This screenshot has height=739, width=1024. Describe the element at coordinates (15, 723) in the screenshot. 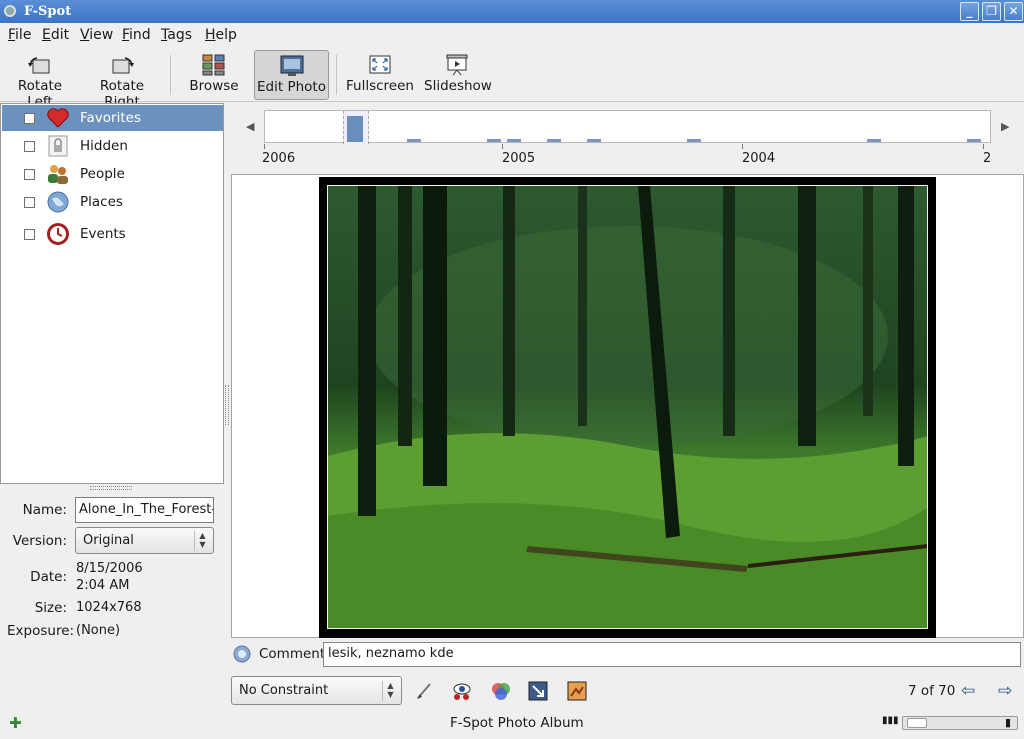

I see `add-icon: ✚` at that location.